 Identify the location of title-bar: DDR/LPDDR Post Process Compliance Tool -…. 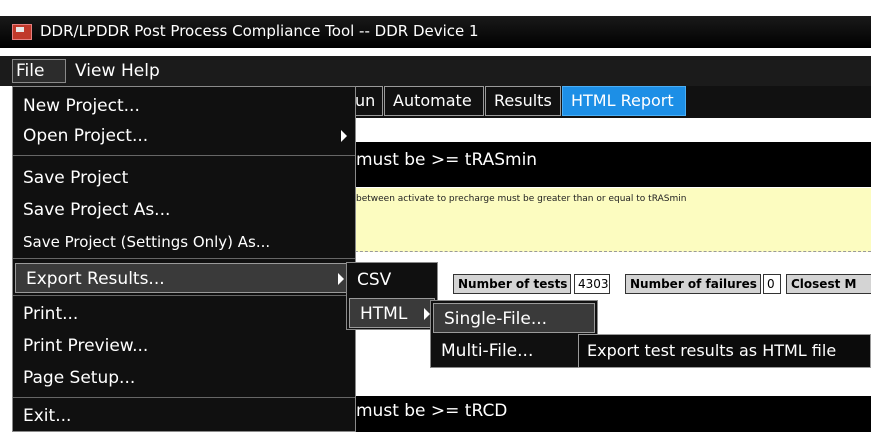
(435, 32).